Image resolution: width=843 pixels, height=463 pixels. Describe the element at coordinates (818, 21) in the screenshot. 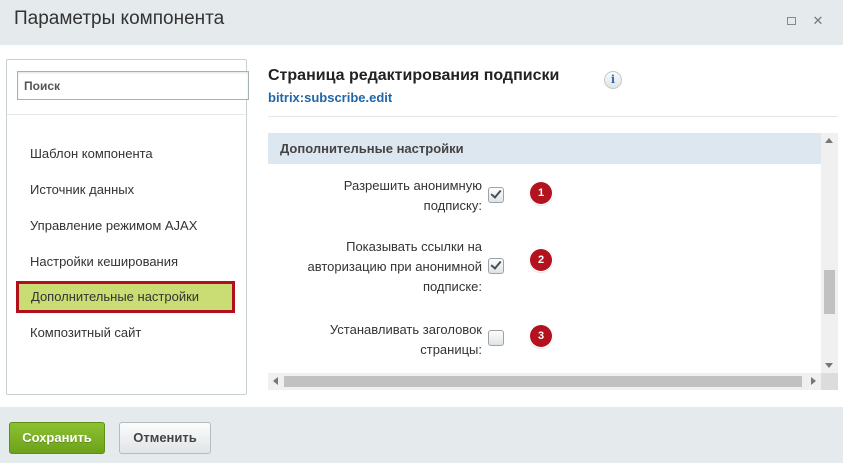

I see `close-icon: ✕` at that location.